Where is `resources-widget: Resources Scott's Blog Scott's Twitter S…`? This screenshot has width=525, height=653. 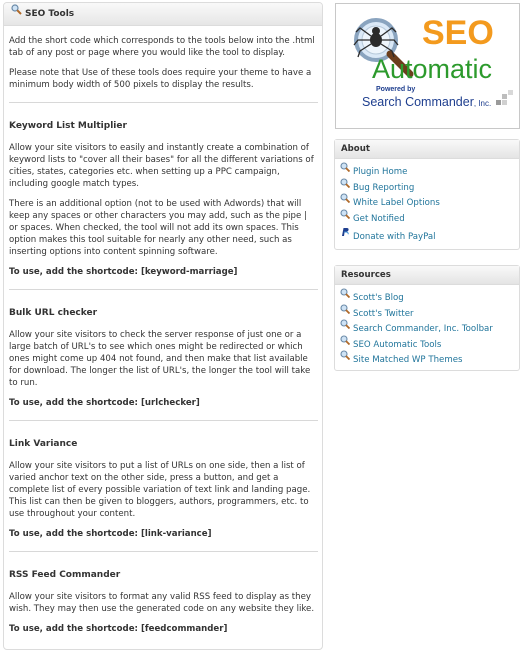 resources-widget: Resources Scott's Blog Scott's Twitter S… is located at coordinates (427, 318).